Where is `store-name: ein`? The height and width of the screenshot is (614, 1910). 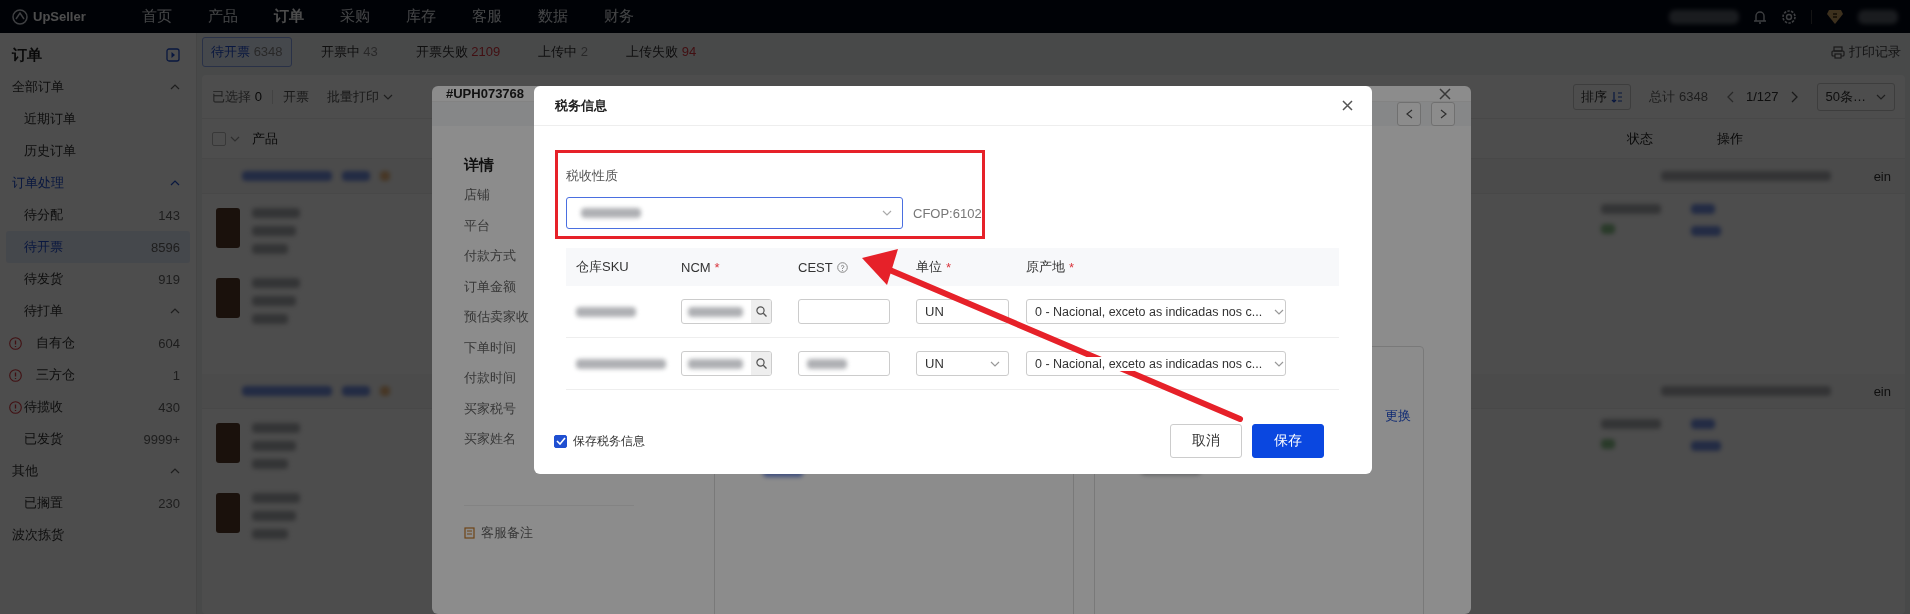
store-name: ein is located at coordinates (1881, 176).